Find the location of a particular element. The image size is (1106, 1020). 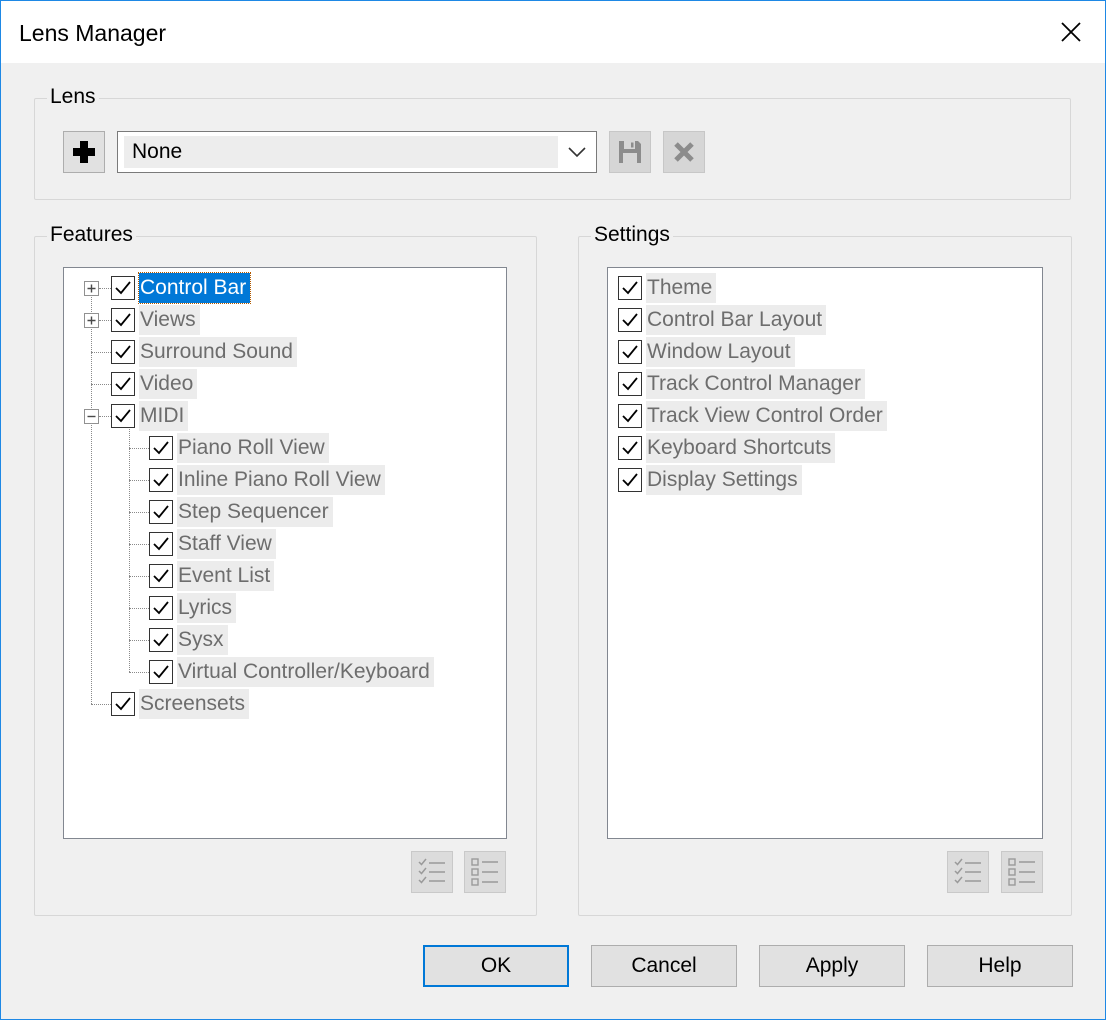

settings-check-all-button is located at coordinates (968, 872).